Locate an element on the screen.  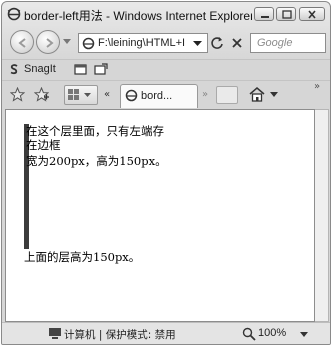
search-box: Google is located at coordinates (288, 43).